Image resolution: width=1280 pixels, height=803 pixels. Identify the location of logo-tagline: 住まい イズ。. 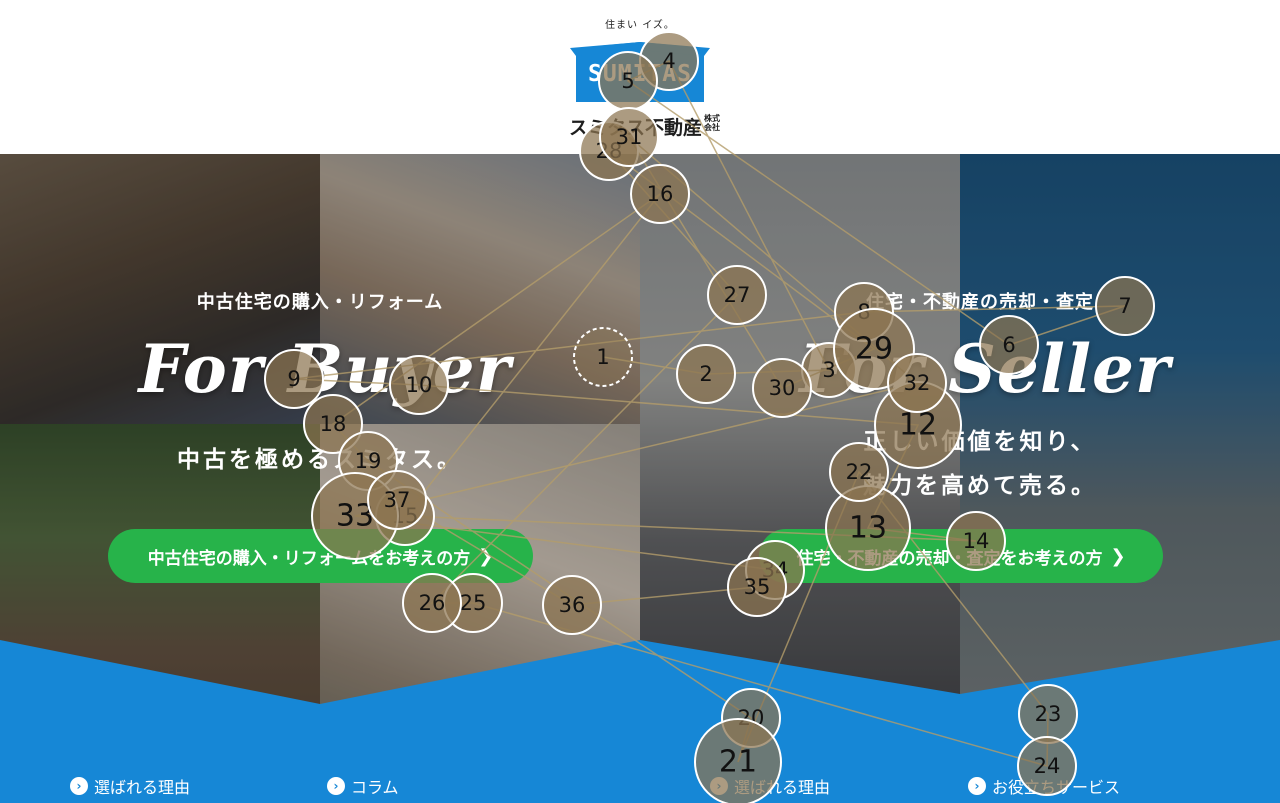
(640, 25).